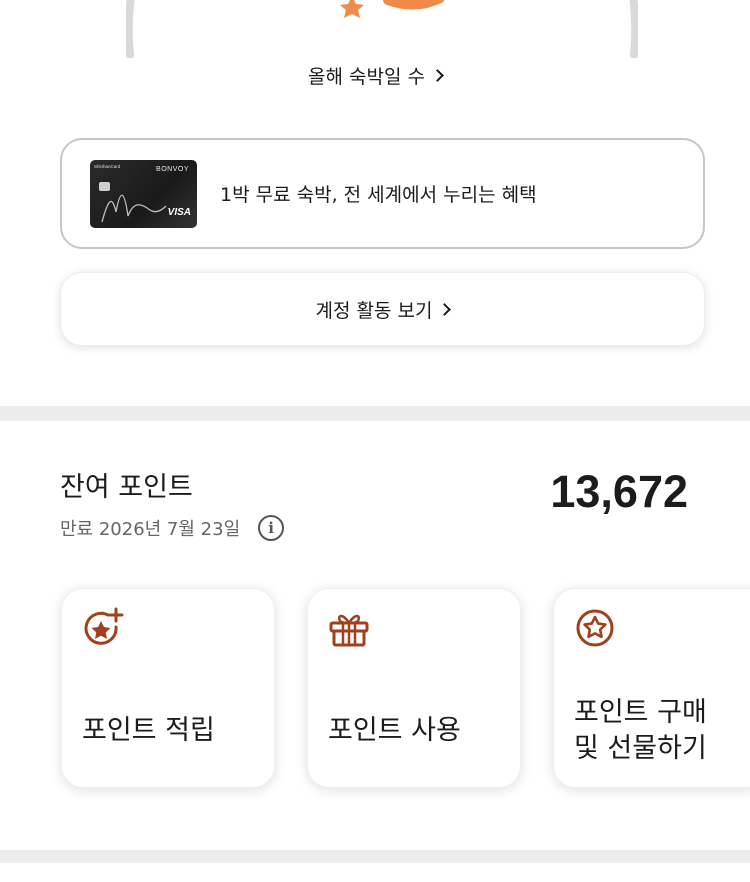 Image resolution: width=750 pixels, height=882 pixels. Describe the element at coordinates (150, 529) in the screenshot. I see `points-expiry-text: 만료 2026년 7월 23일` at that location.